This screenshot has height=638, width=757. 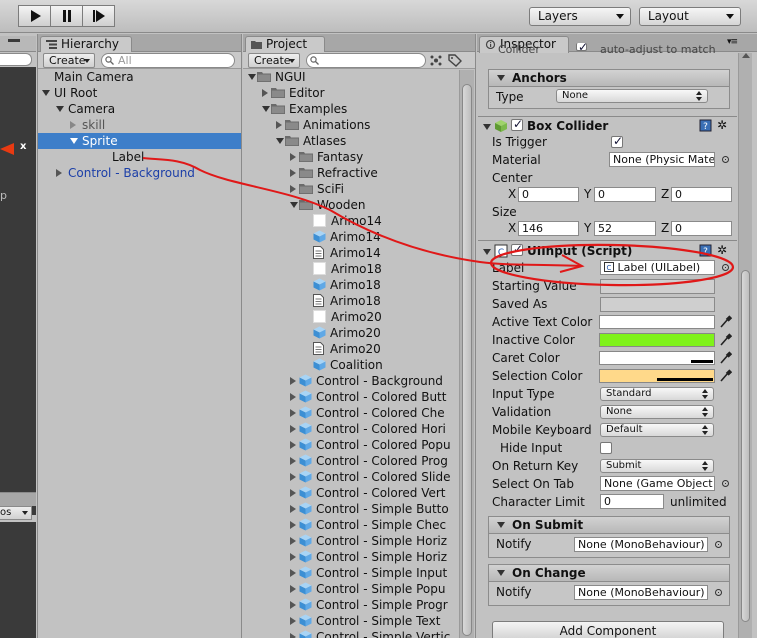 What do you see at coordinates (350, 509) in the screenshot?
I see `project-item: Control - Simple Butto` at bounding box center [350, 509].